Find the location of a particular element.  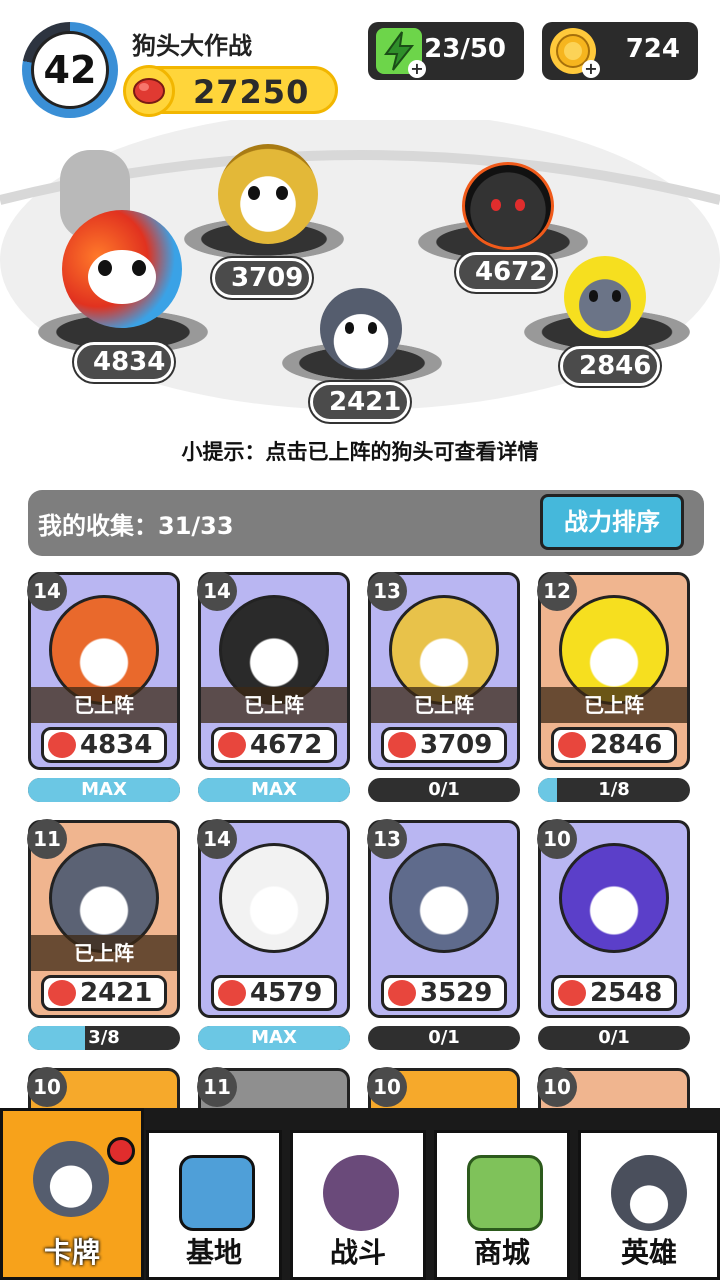

card-power-value: 4834 is located at coordinates (116, 745).